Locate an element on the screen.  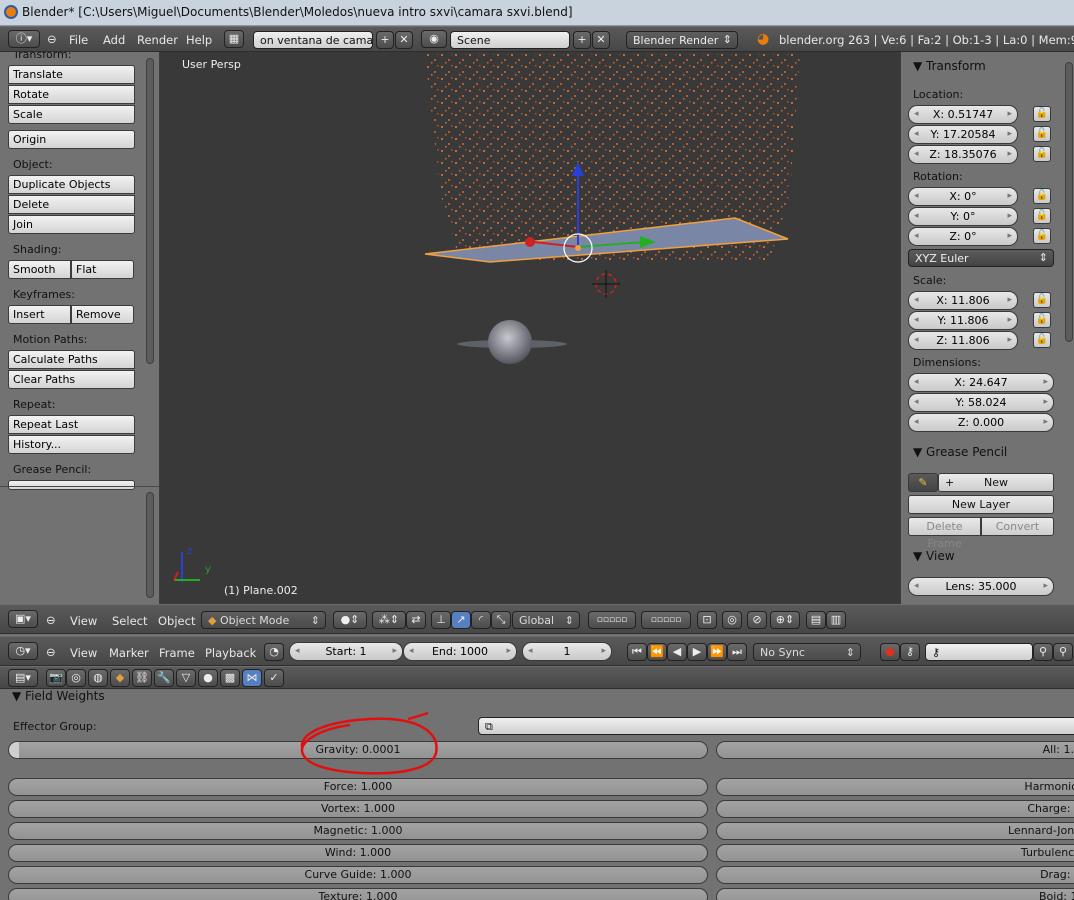
physics-context-icon: ✓ is located at coordinates (274, 678).